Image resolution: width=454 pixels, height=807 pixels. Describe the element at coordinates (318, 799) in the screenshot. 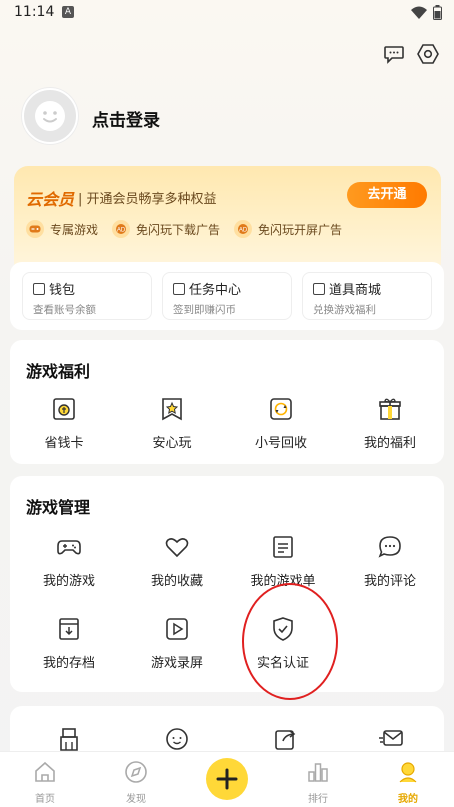

I see `tab-label: 排行` at that location.